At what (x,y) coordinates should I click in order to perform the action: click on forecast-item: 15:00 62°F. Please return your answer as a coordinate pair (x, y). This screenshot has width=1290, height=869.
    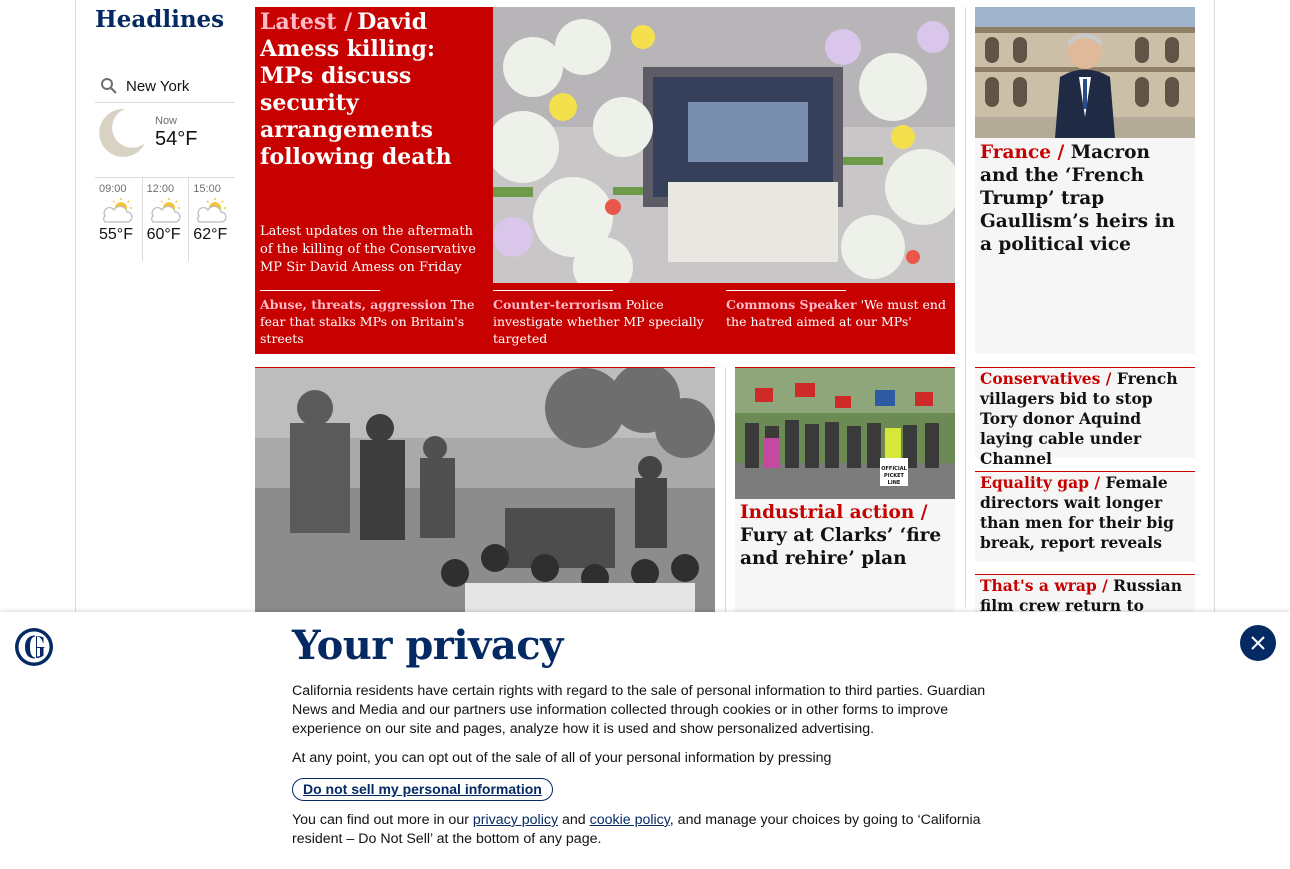
    Looking at the image, I should click on (211, 219).